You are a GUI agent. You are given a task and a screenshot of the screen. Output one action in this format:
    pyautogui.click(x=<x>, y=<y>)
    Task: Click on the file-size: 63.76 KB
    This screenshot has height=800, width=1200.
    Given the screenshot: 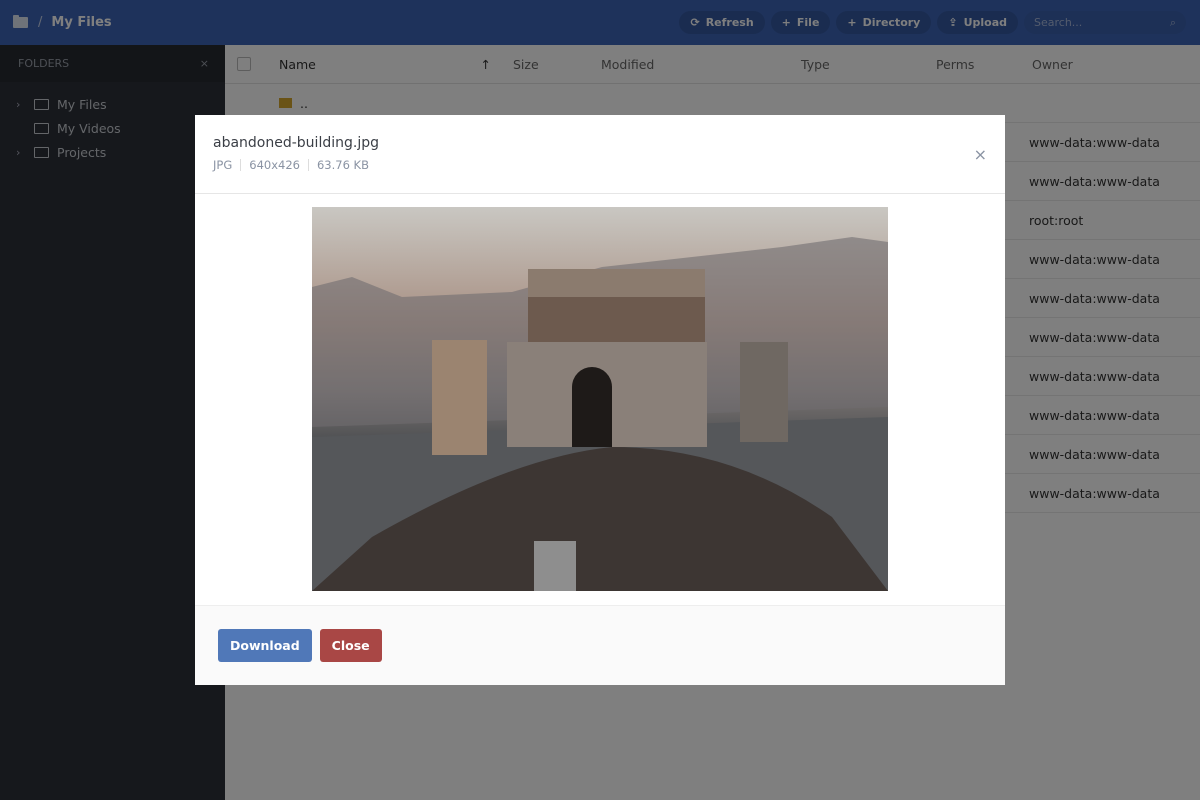 What is the action you would take?
    pyautogui.click(x=342, y=165)
    